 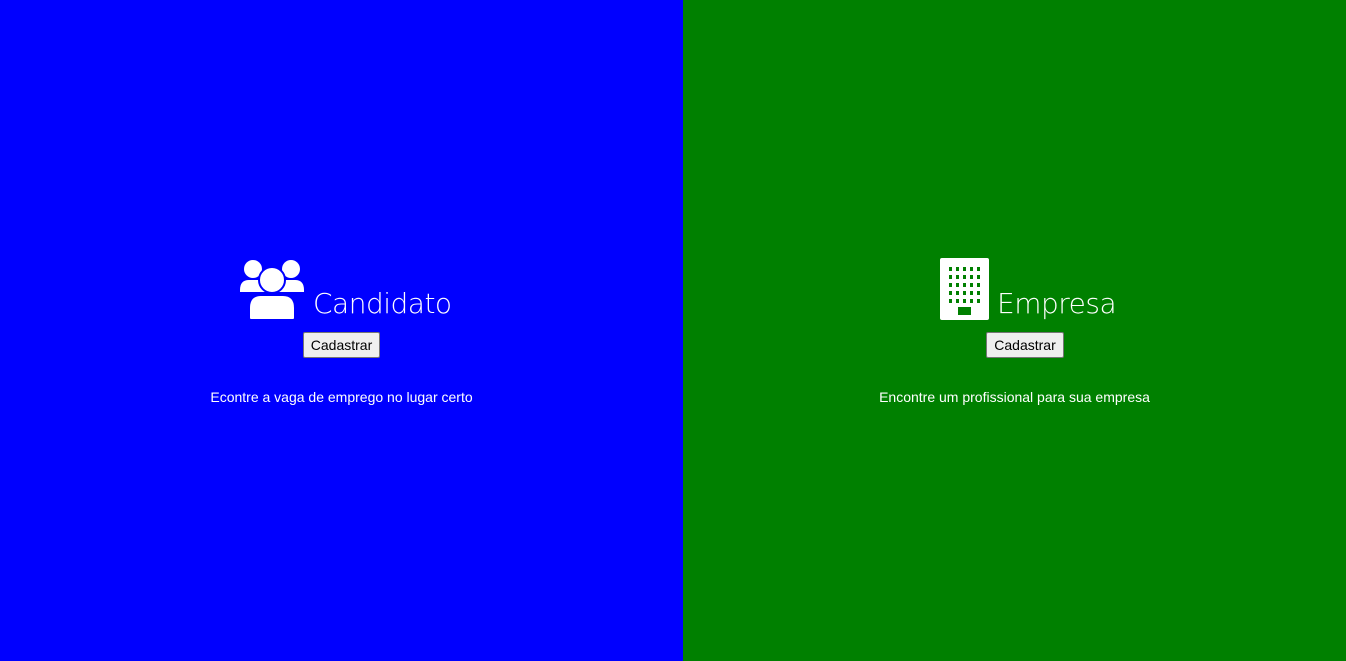 I want to click on people-group-icon, so click(x=272, y=290).